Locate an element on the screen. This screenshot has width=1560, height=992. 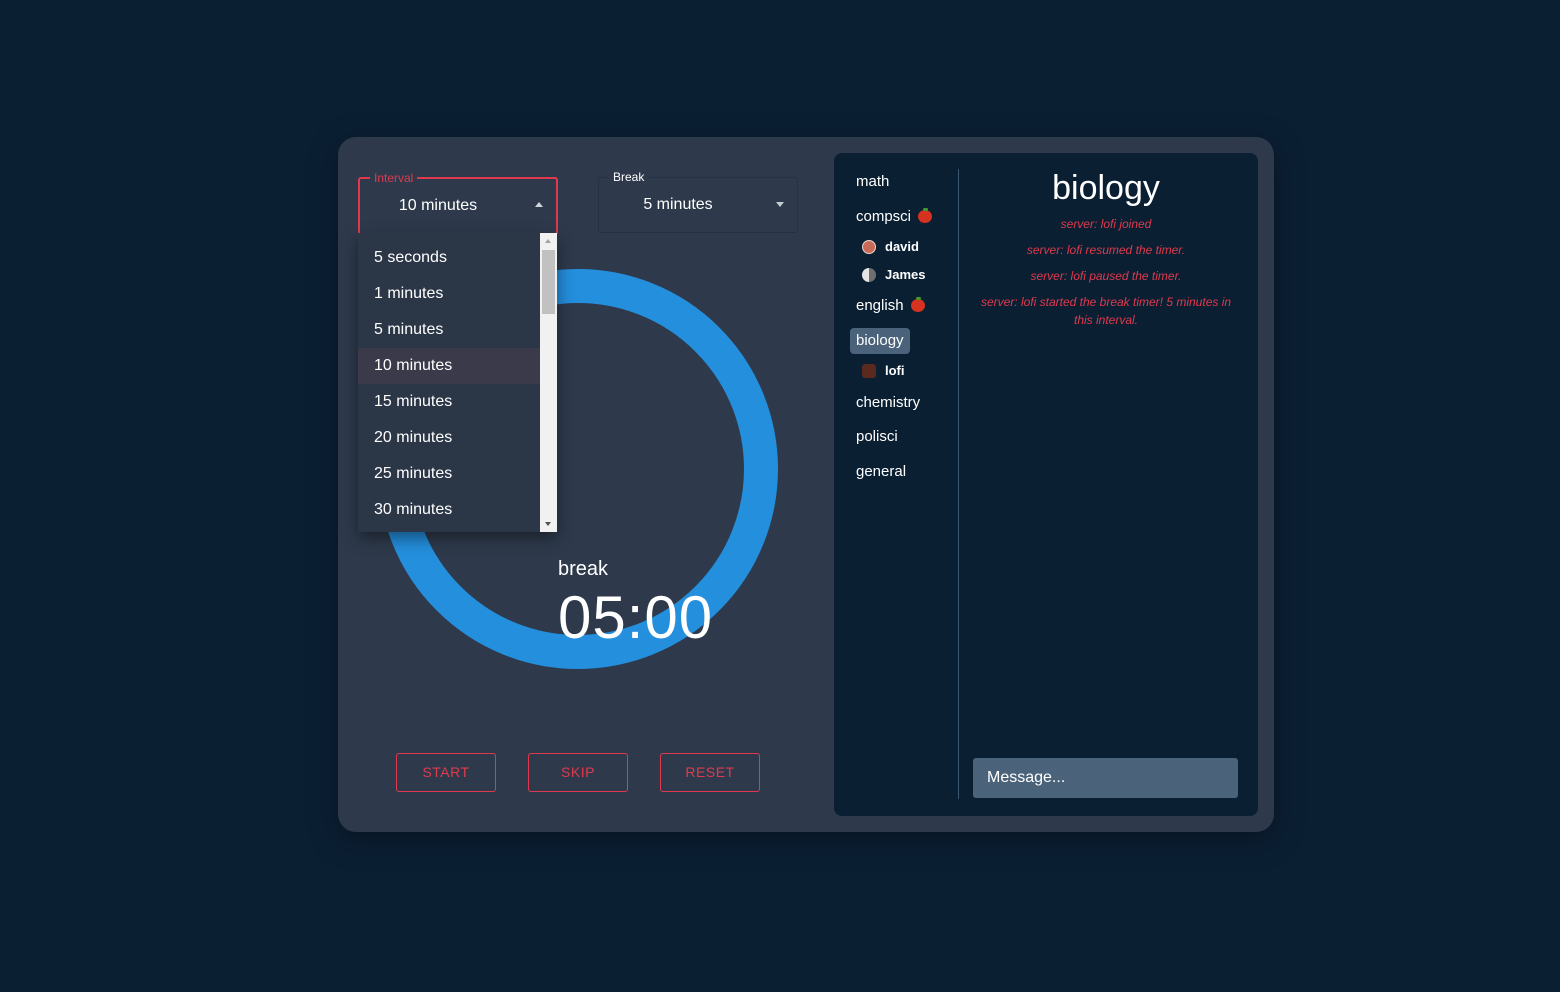
interval-value: 10 minutes is located at coordinates (438, 205).